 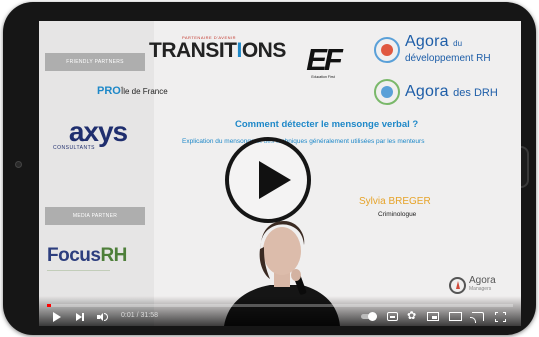 What do you see at coordinates (78, 270) in the screenshot?
I see `focusrh-tagline: ——————————————————` at bounding box center [78, 270].